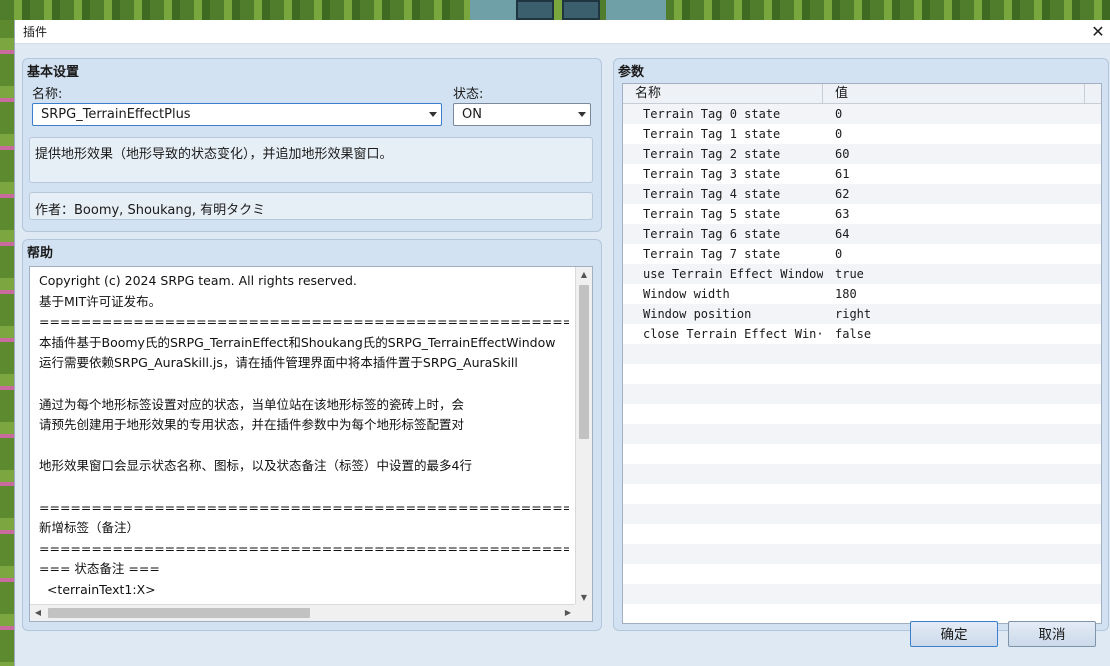  I want to click on vertical-scrollbar: ▲ ▼, so click(583, 436).